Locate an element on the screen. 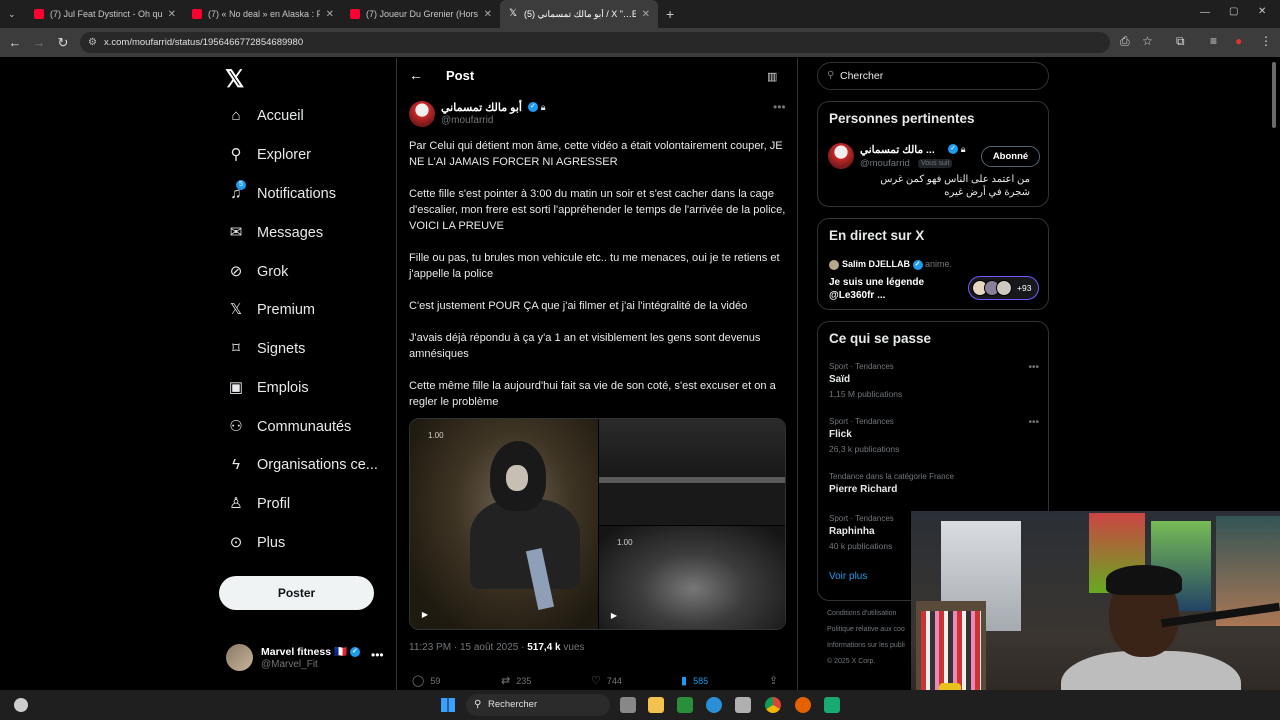  nav-item-profile: ♙ Profil is located at coordinates (258, 504).